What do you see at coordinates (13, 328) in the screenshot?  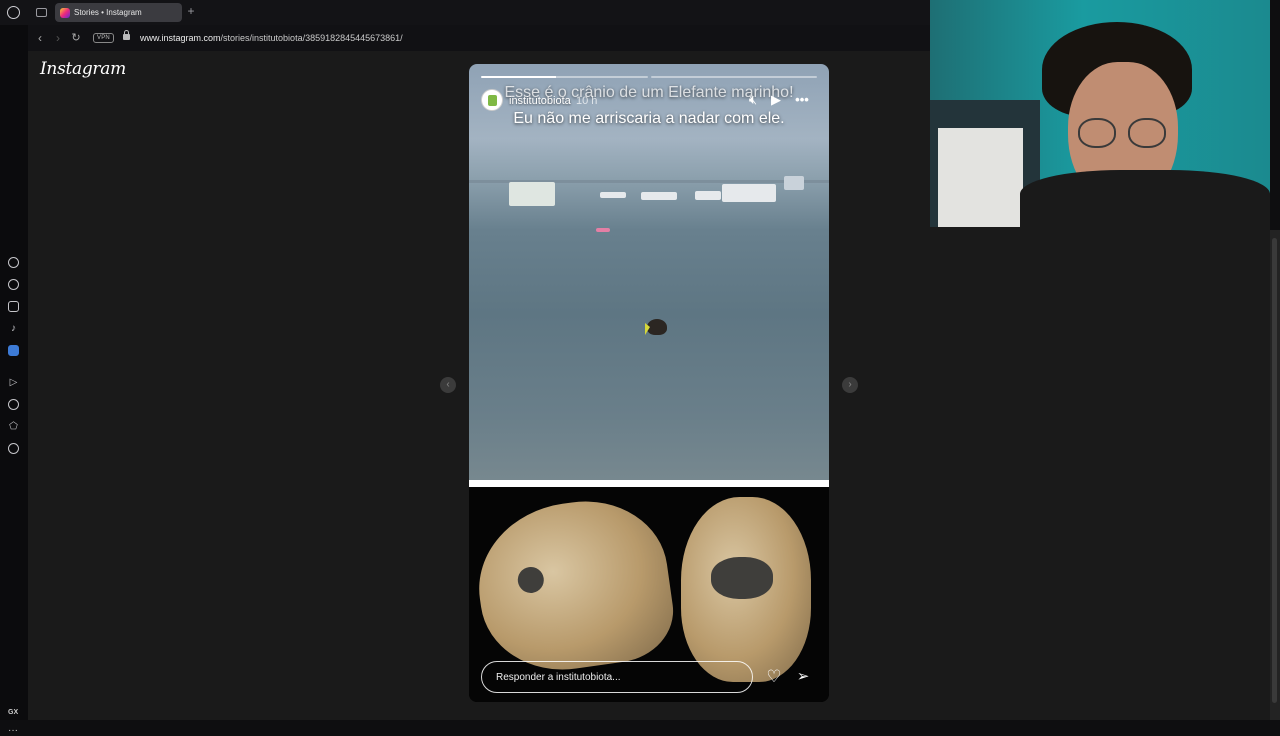 I see `tiktok-icon: ♪` at bounding box center [13, 328].